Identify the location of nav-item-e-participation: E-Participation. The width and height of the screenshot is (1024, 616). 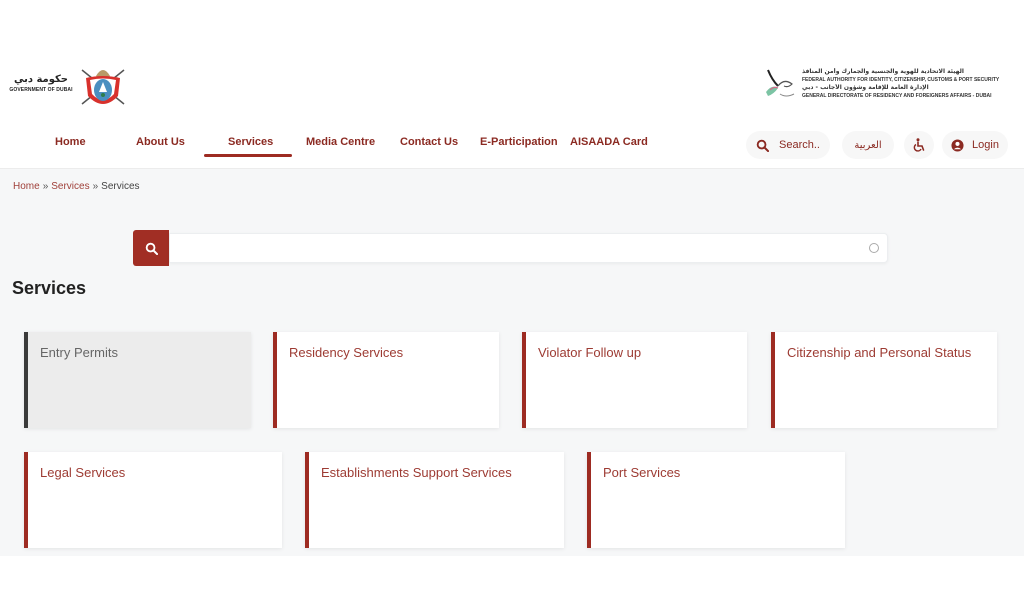
(519, 142).